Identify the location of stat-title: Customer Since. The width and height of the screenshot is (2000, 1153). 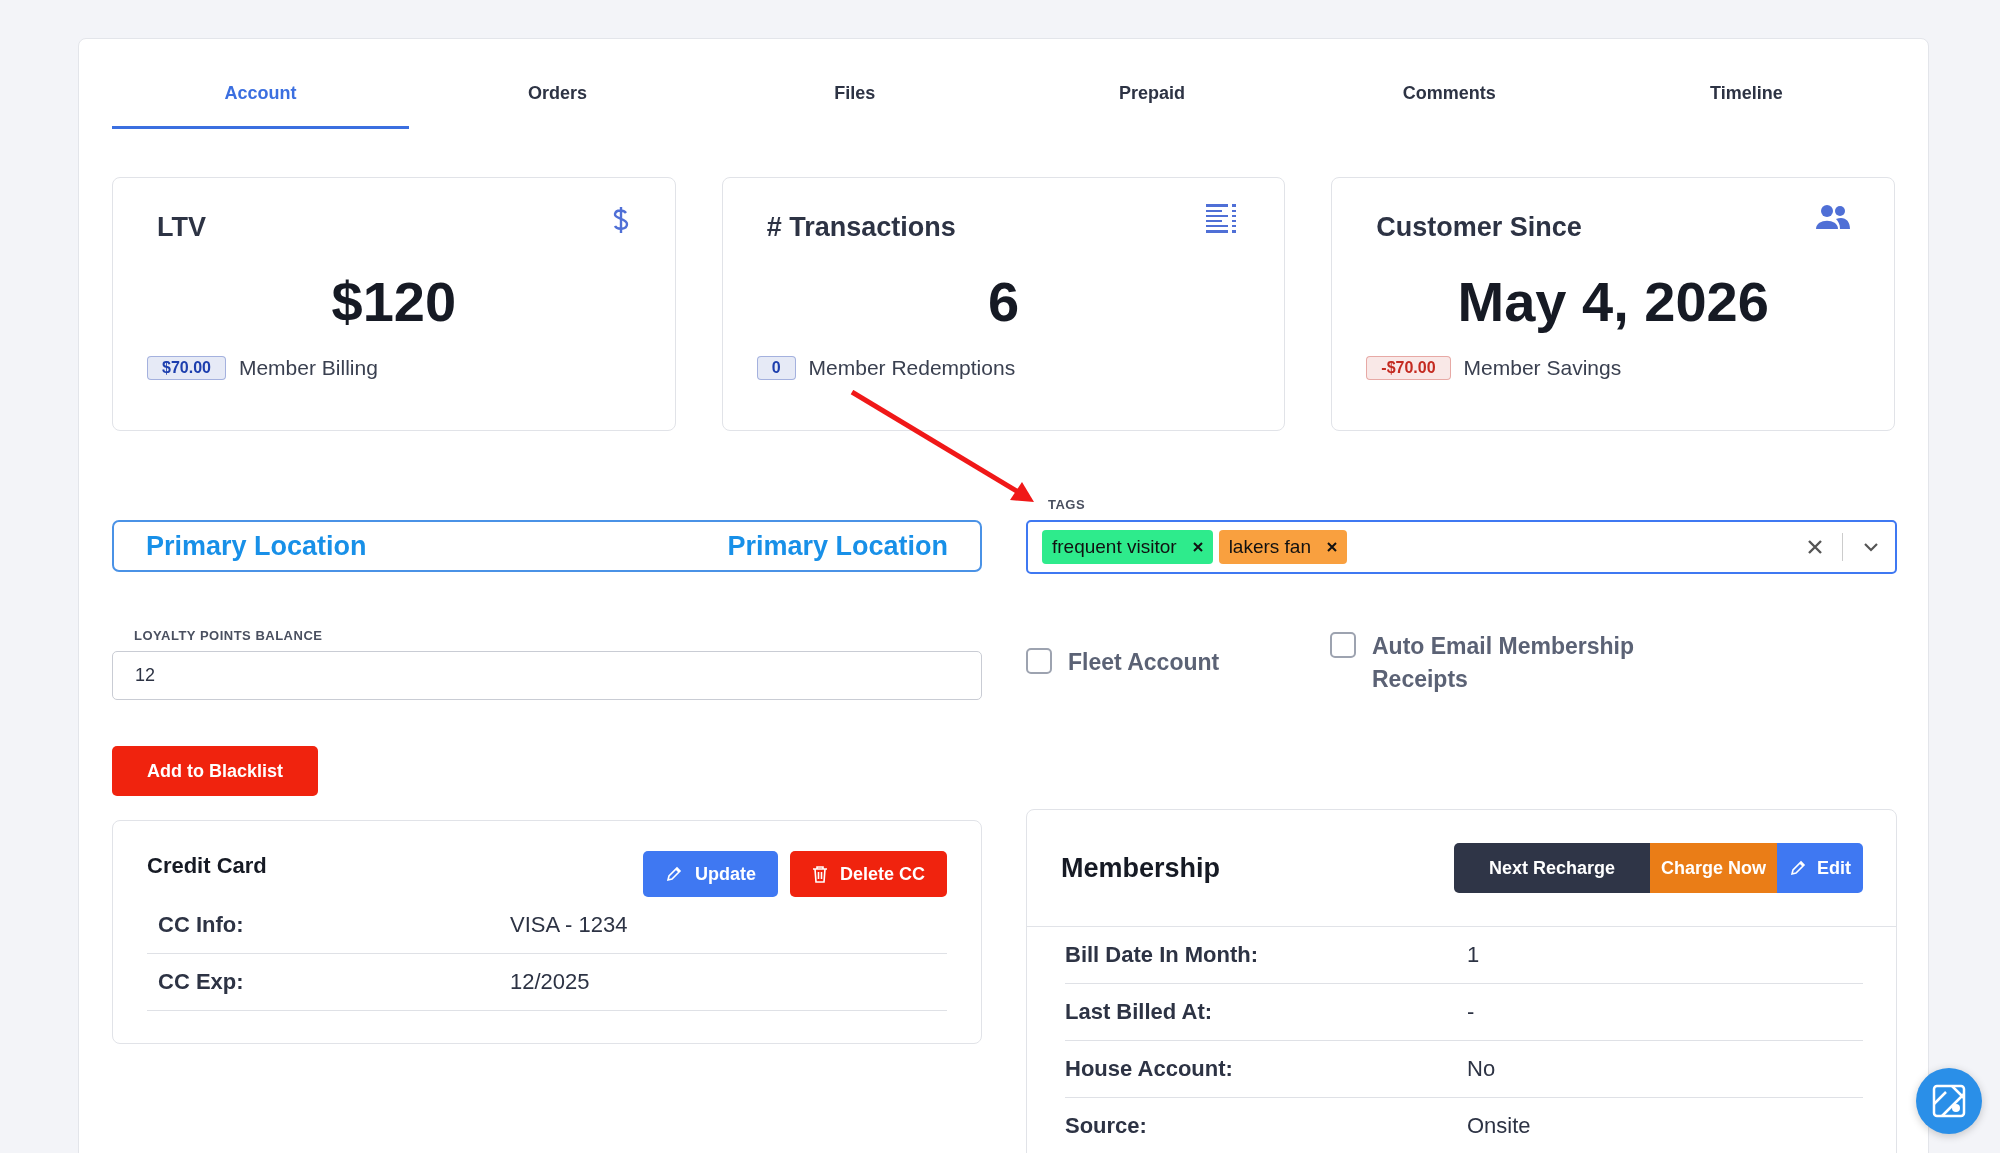
(1479, 227).